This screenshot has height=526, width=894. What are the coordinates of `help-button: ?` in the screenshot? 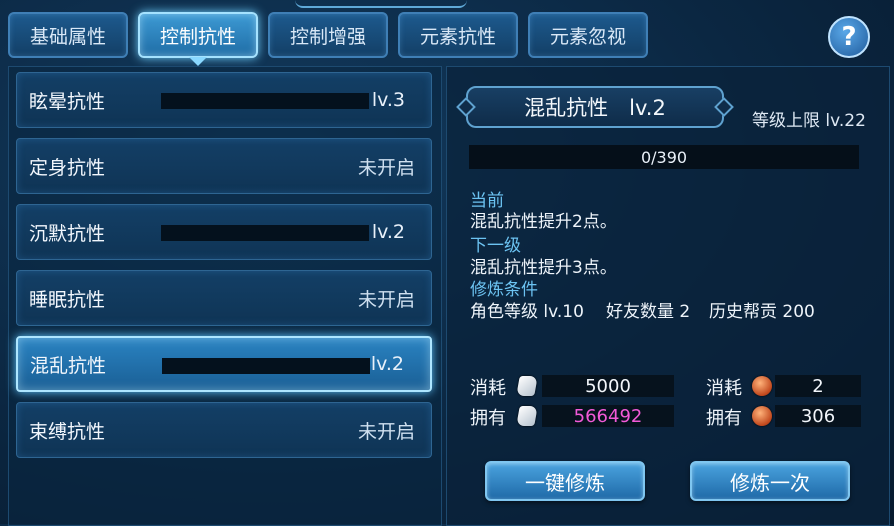 It's located at (849, 37).